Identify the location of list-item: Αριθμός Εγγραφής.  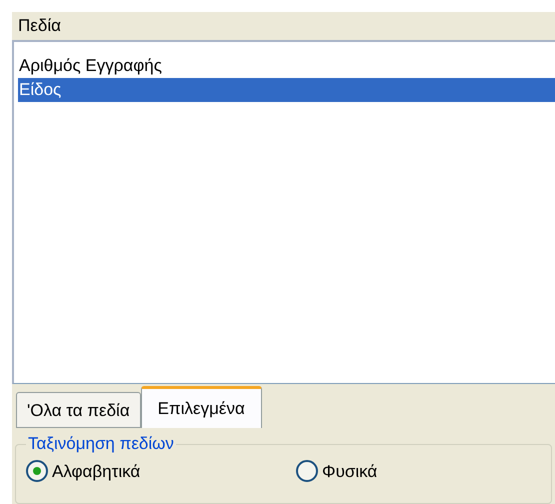
(286, 66).